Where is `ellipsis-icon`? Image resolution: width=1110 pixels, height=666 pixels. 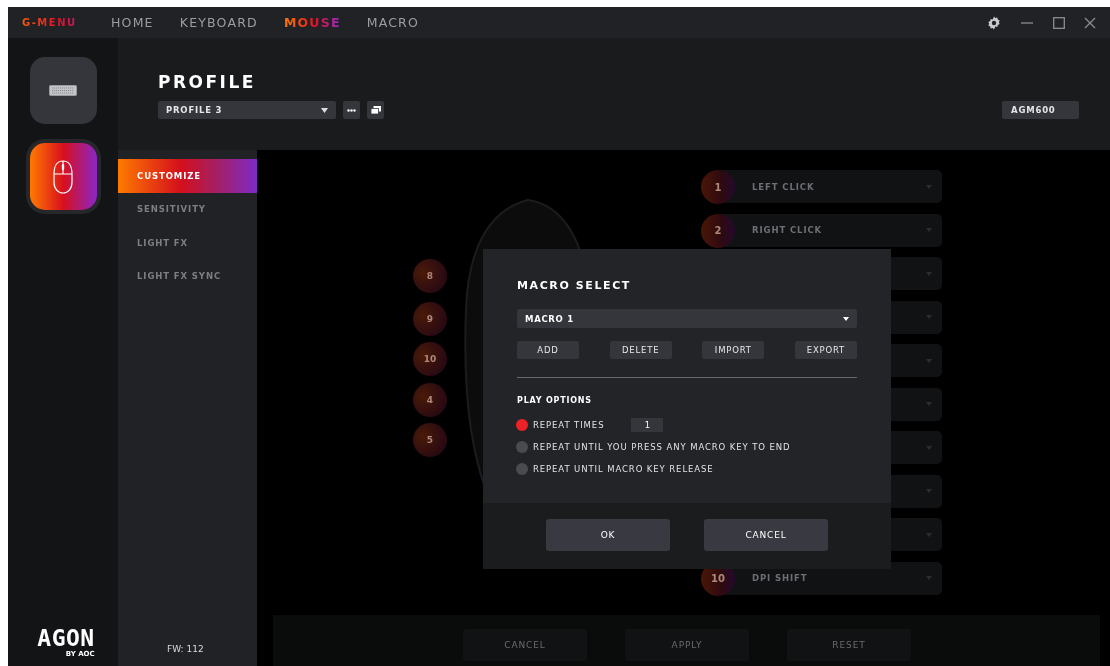 ellipsis-icon is located at coordinates (351, 110).